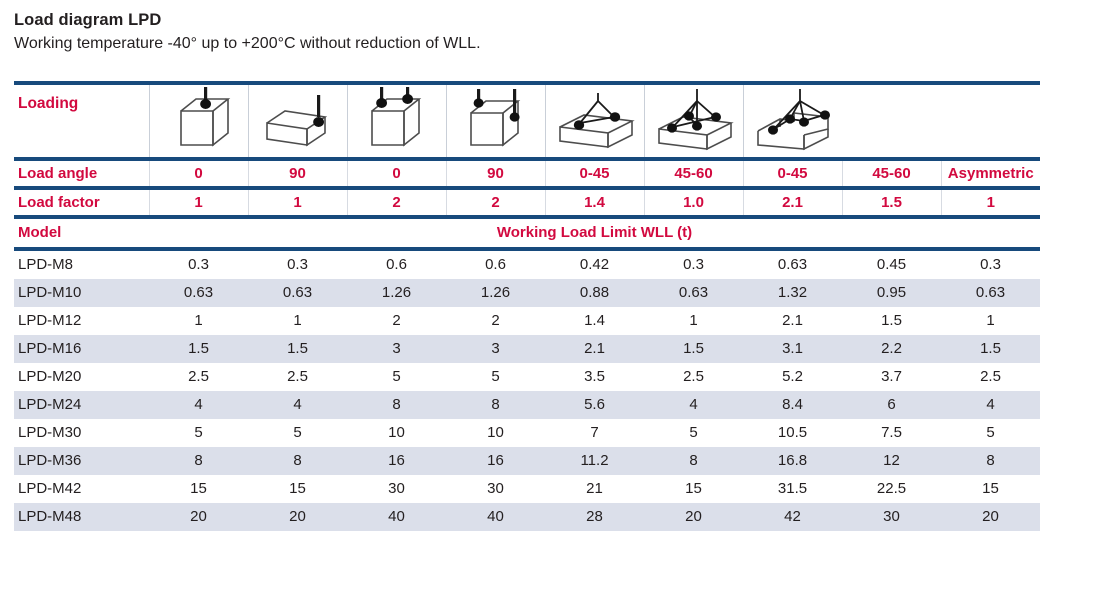 This screenshot has height=591, width=1106. What do you see at coordinates (198, 405) in the screenshot?
I see `wll-value: 4` at bounding box center [198, 405].